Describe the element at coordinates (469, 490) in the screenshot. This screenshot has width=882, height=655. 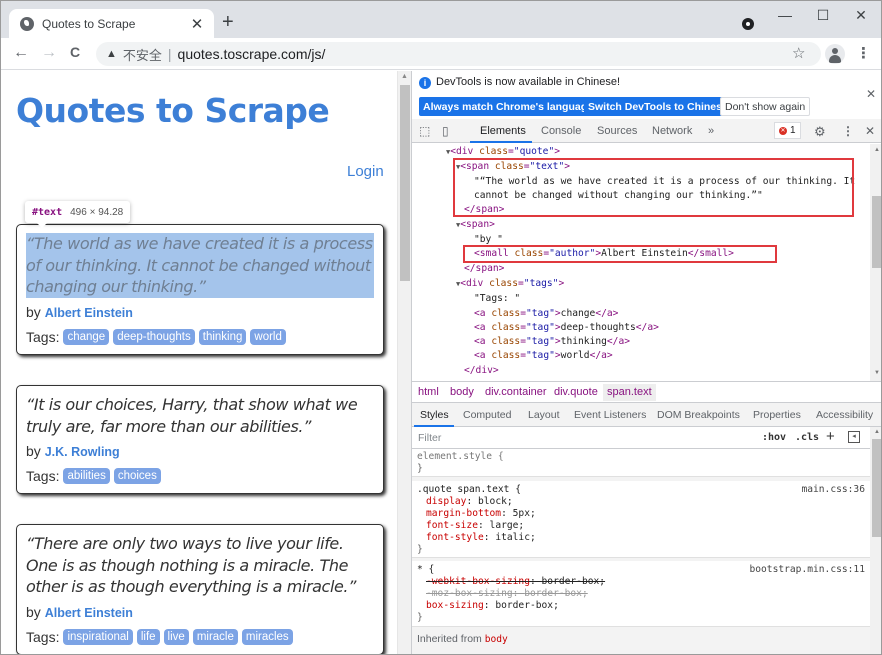
I see `rule-selector: .quote span.text {` at that location.